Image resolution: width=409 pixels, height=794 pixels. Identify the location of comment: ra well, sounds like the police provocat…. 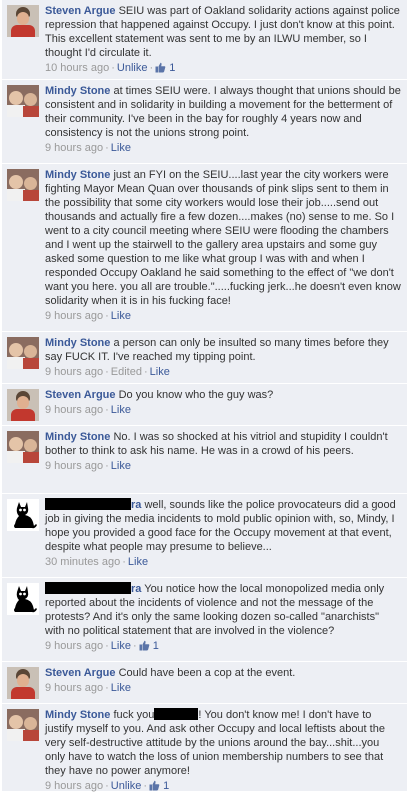
(204, 536).